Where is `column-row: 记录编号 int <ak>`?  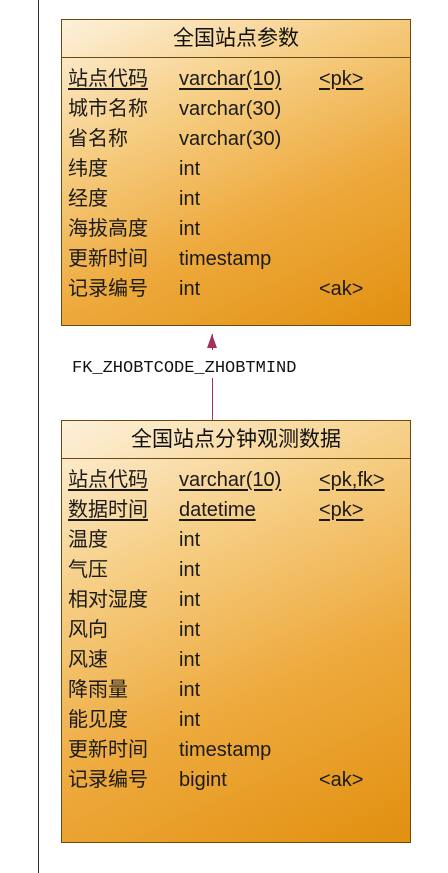
column-row: 记录编号 int <ak> is located at coordinates (236, 289).